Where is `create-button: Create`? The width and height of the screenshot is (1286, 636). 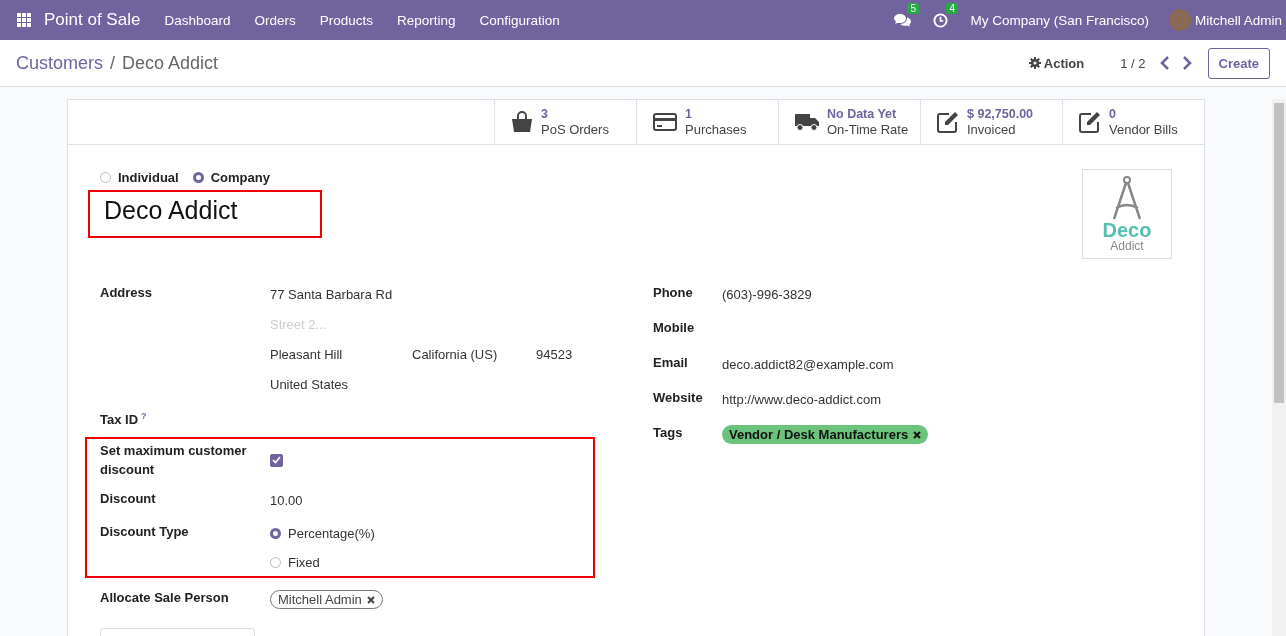 create-button: Create is located at coordinates (1238, 63).